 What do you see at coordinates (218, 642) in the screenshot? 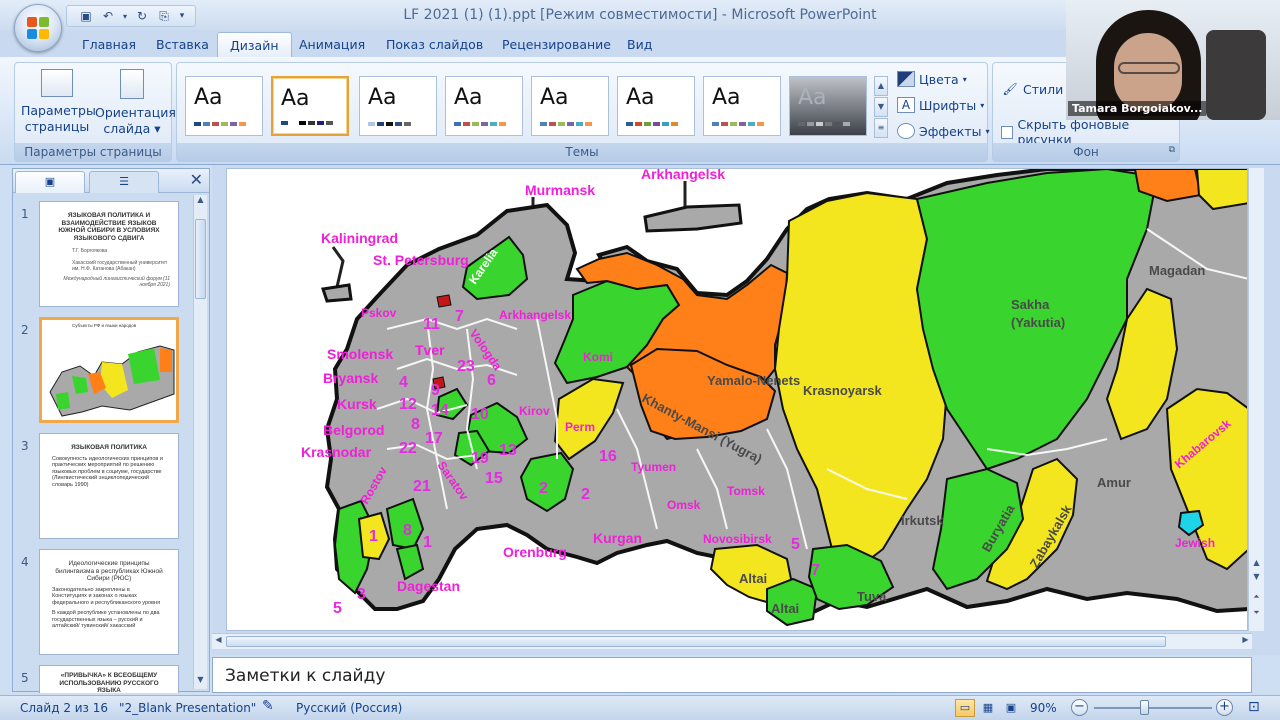
I see `scroll-left-icon: ◀` at bounding box center [218, 642].